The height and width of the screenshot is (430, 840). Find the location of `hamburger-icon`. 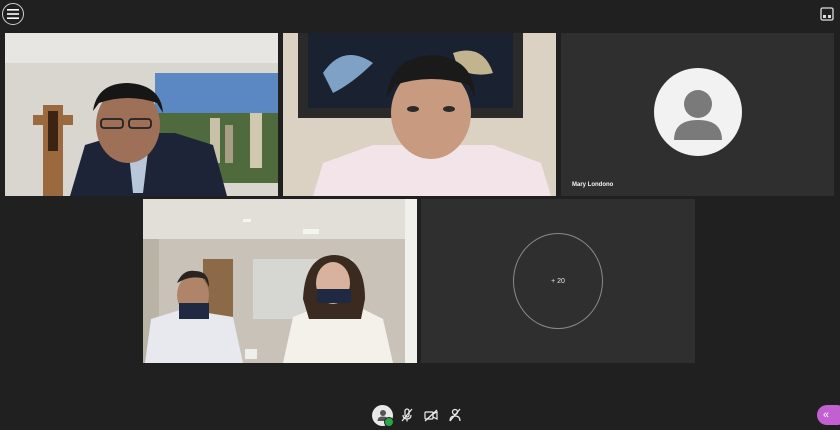

hamburger-icon is located at coordinates (13, 14).